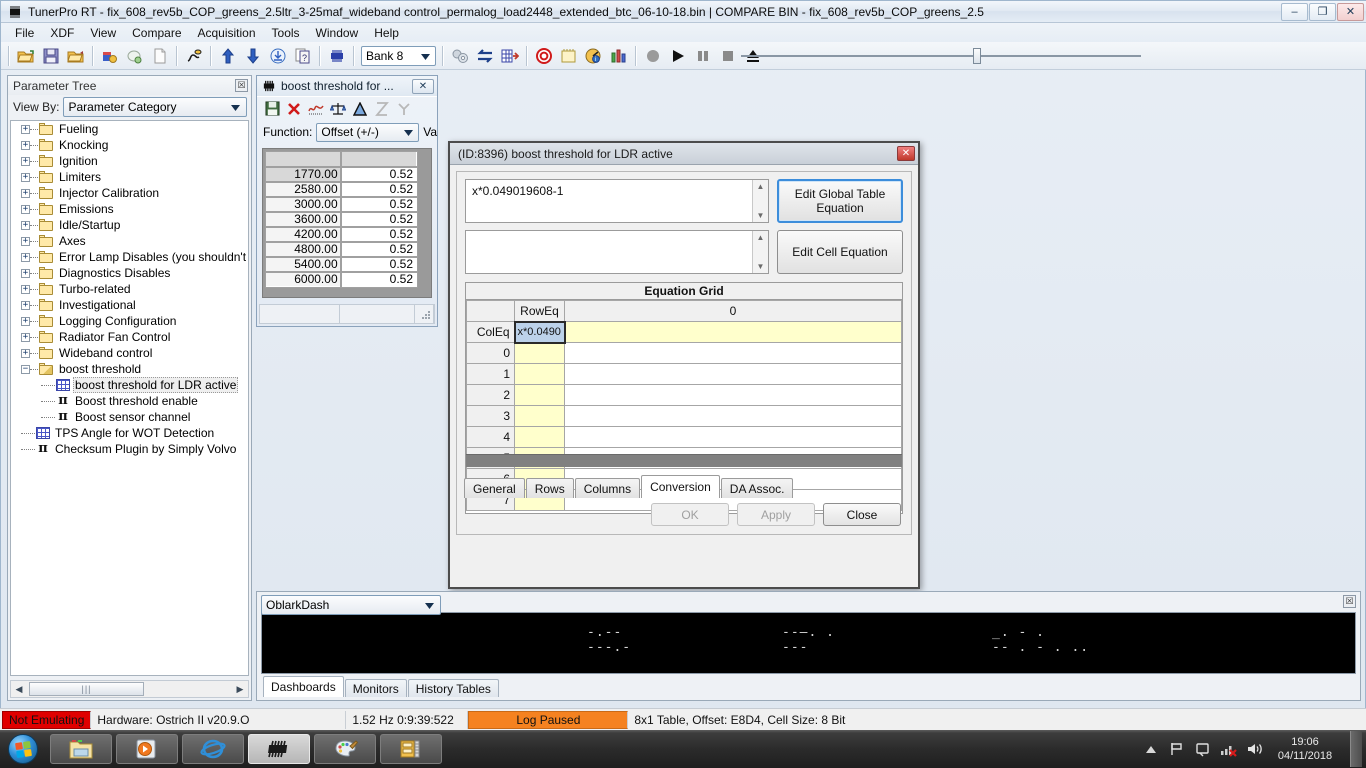 This screenshot has height=768, width=1366. I want to click on tree-node: + Fueling, so click(129, 129).